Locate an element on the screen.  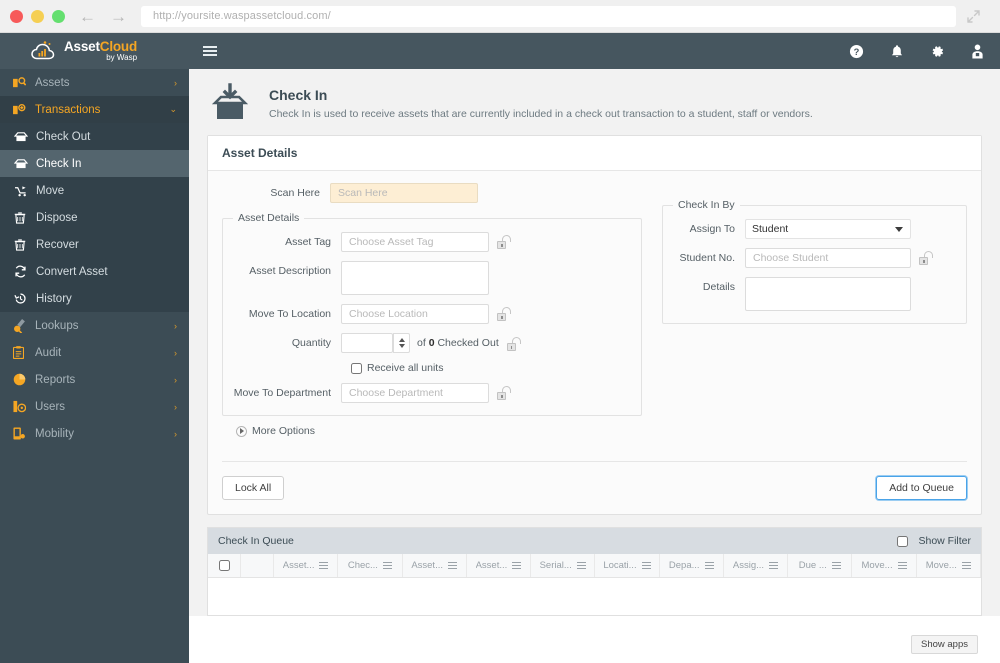
app-logo: AssetCloud by Wasp is located at coordinates (94, 51).